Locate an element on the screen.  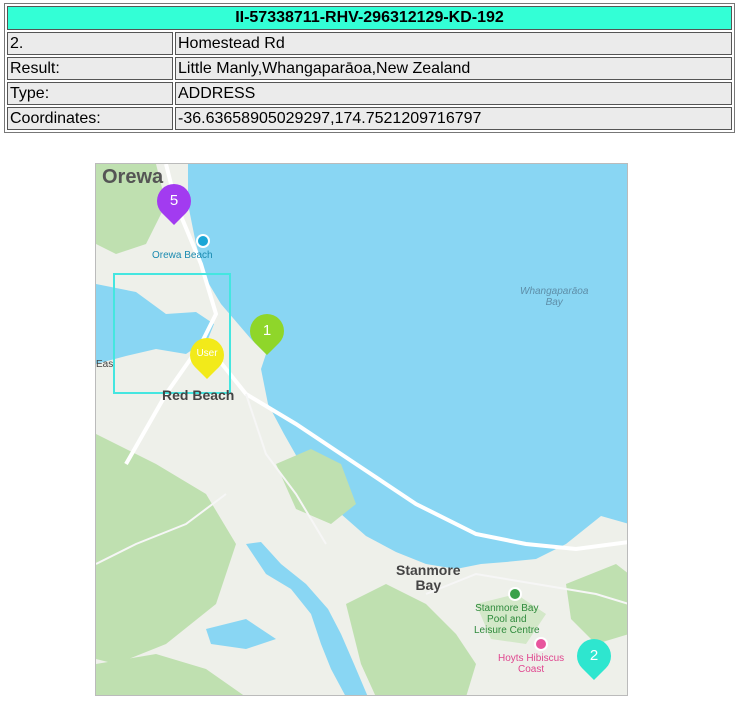
town-label-orewa: Orewa is located at coordinates (133, 177).